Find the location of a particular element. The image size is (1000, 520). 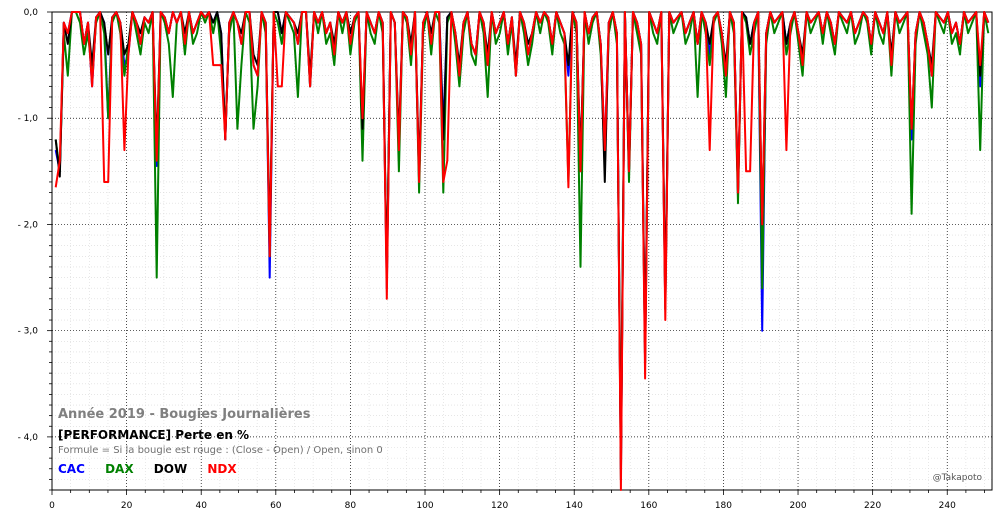

x-tick-label: 140 is located at coordinates (574, 506).